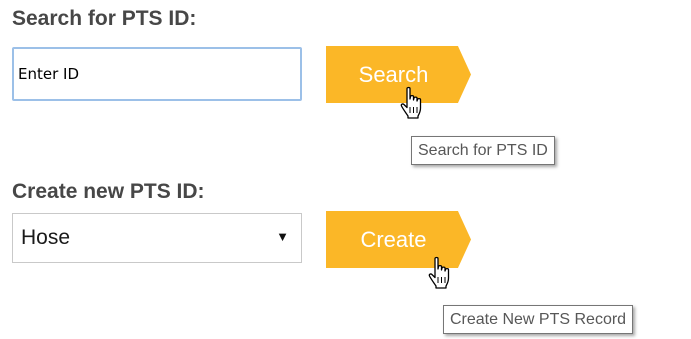  Describe the element at coordinates (282, 236) in the screenshot. I see `dropdown-arrow-icon: ▼` at that location.